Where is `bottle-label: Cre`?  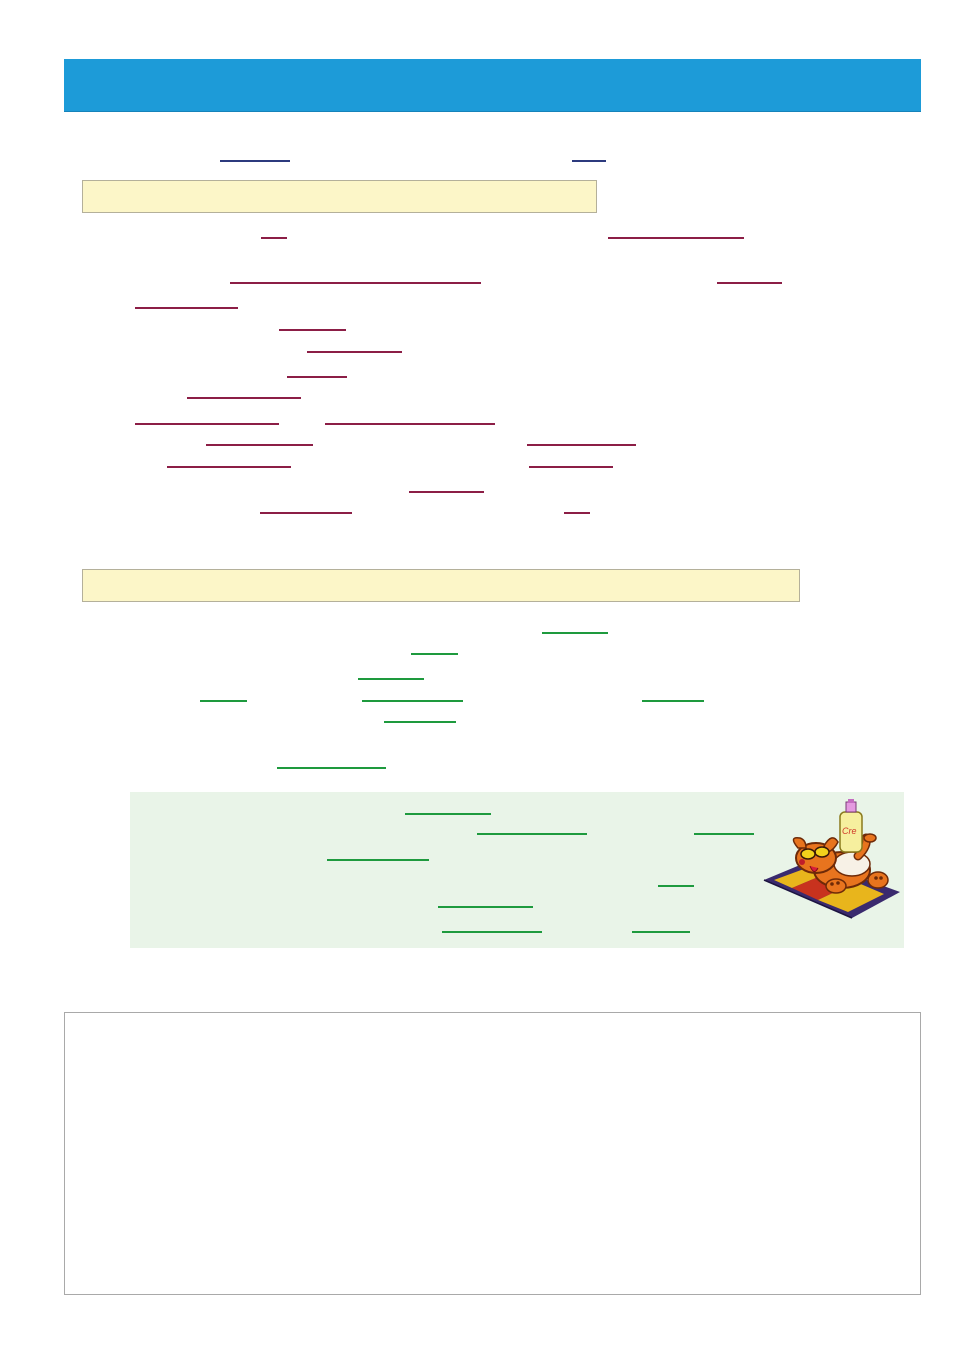 bottle-label: Cre is located at coordinates (849, 831).